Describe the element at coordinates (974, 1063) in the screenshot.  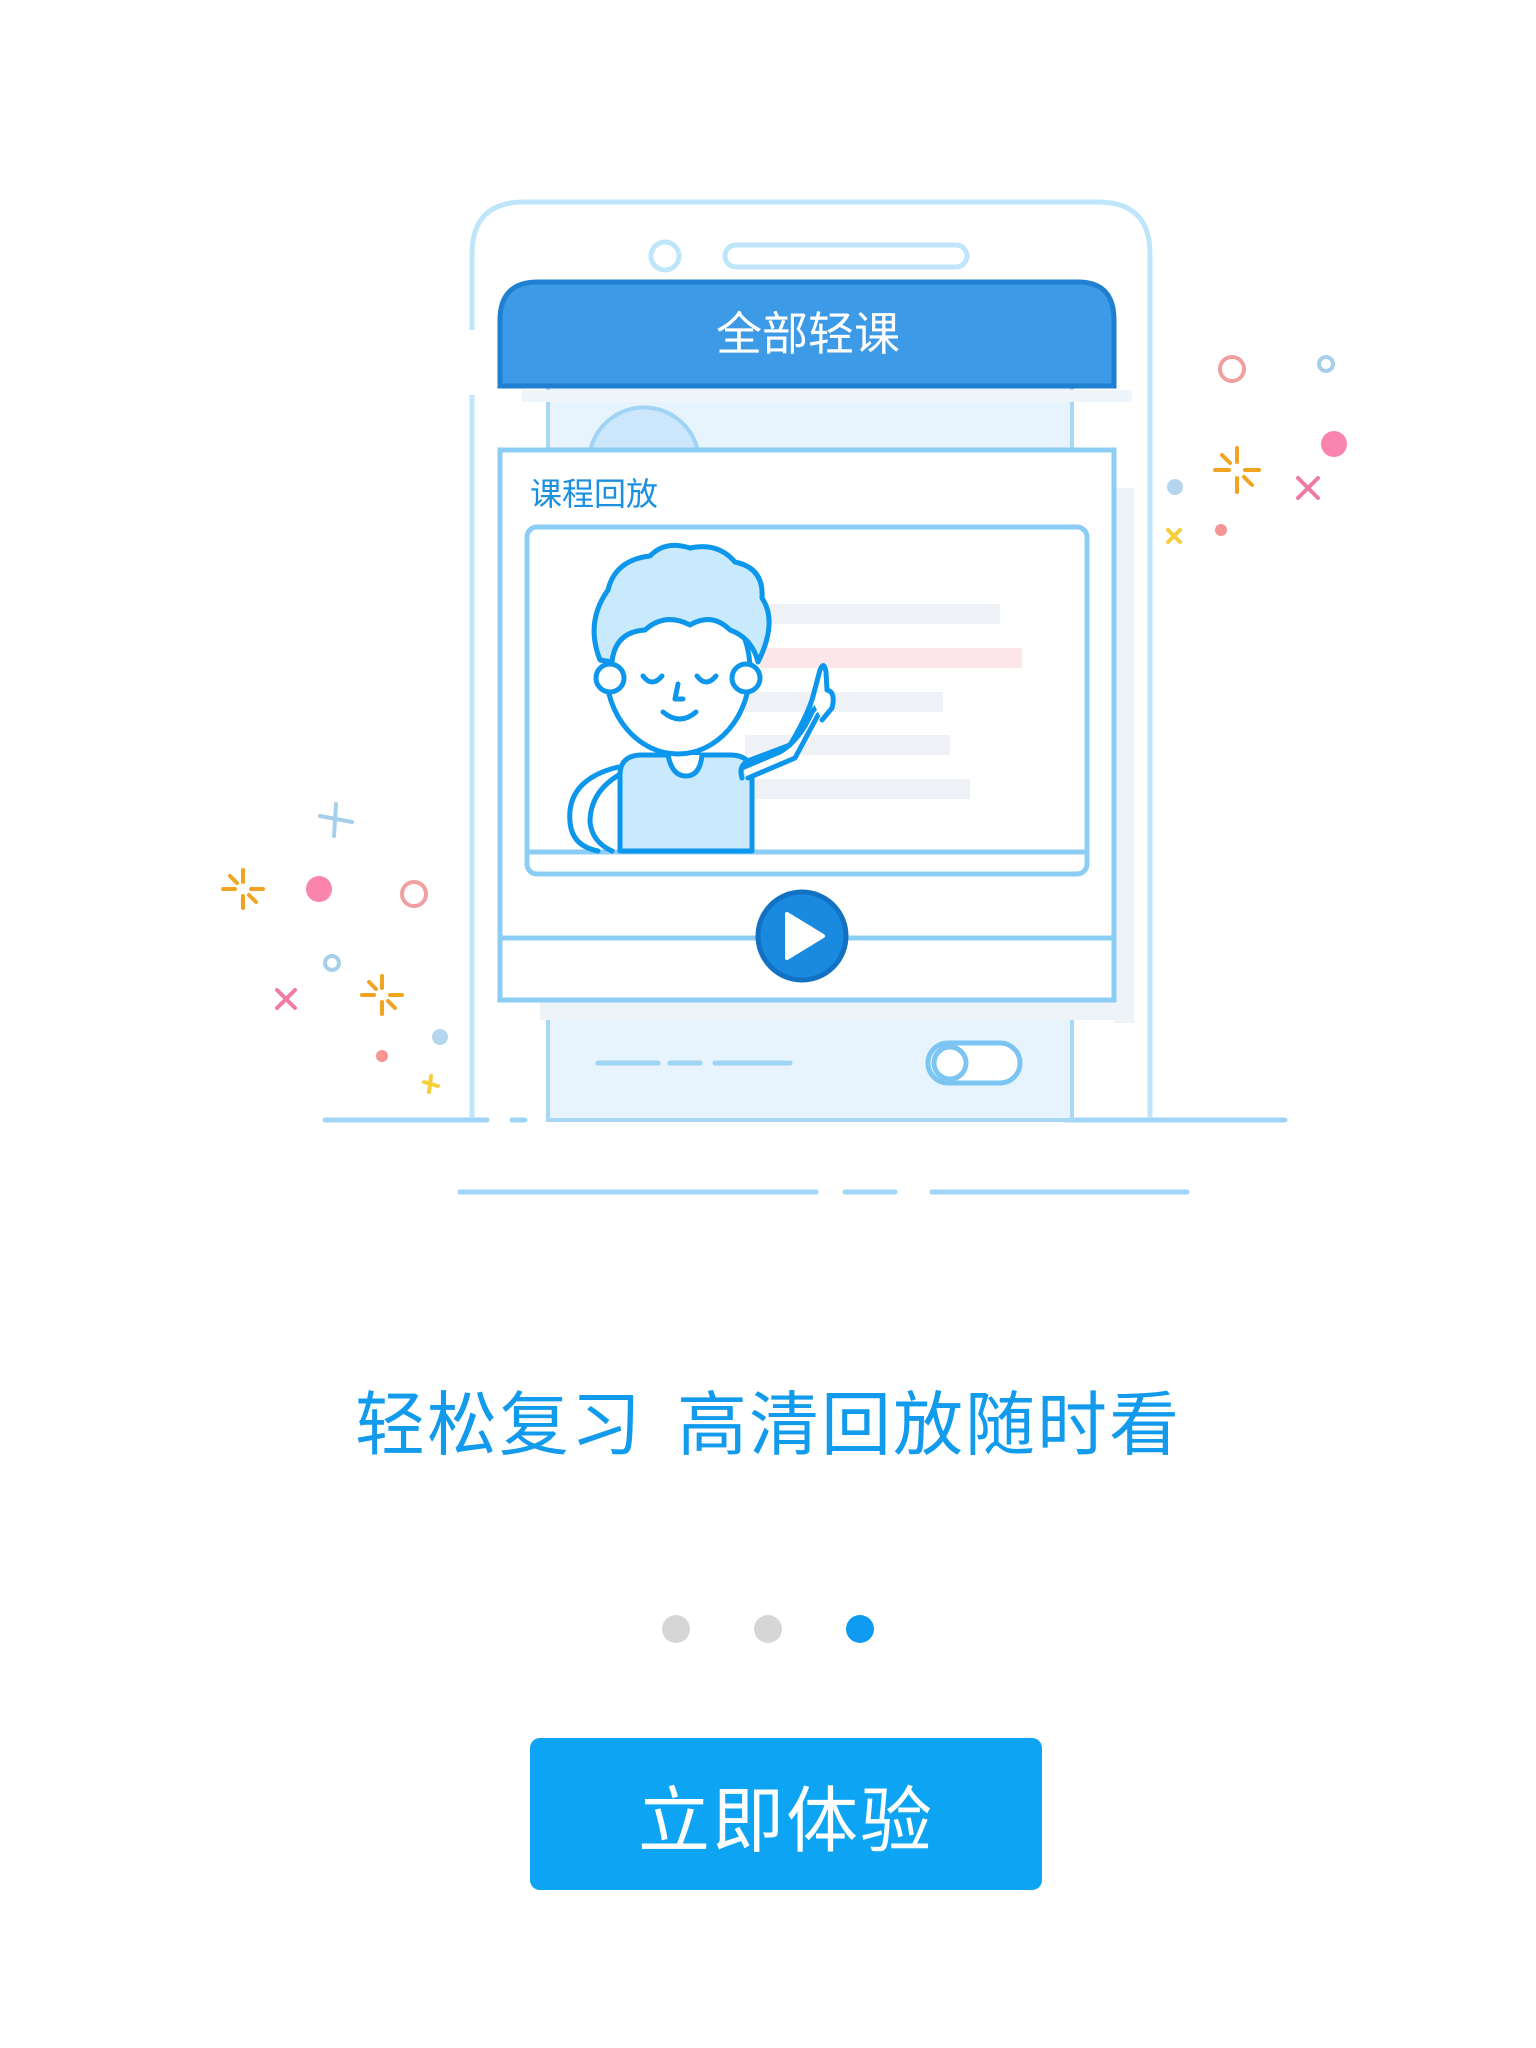
I see `toggle-icon` at that location.